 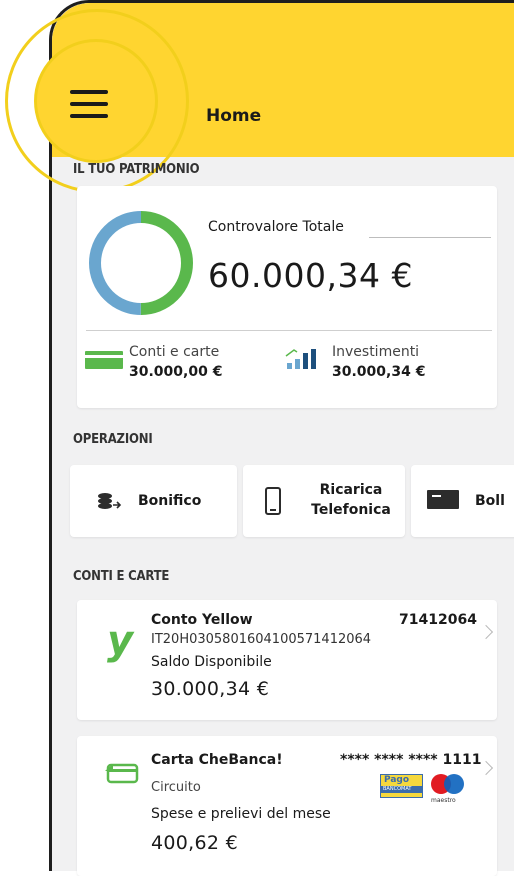 What do you see at coordinates (443, 499) in the screenshot?
I see `bill-icon` at bounding box center [443, 499].